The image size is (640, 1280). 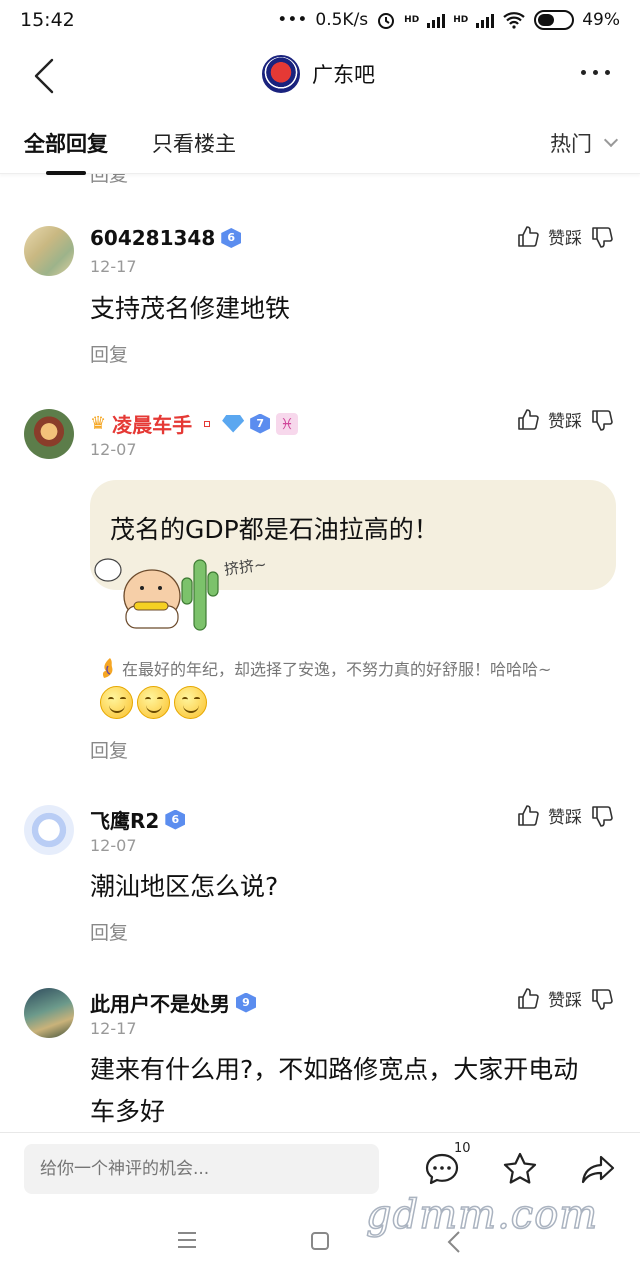 What do you see at coordinates (201, 1169) in the screenshot?
I see `comment-input` at bounding box center [201, 1169].